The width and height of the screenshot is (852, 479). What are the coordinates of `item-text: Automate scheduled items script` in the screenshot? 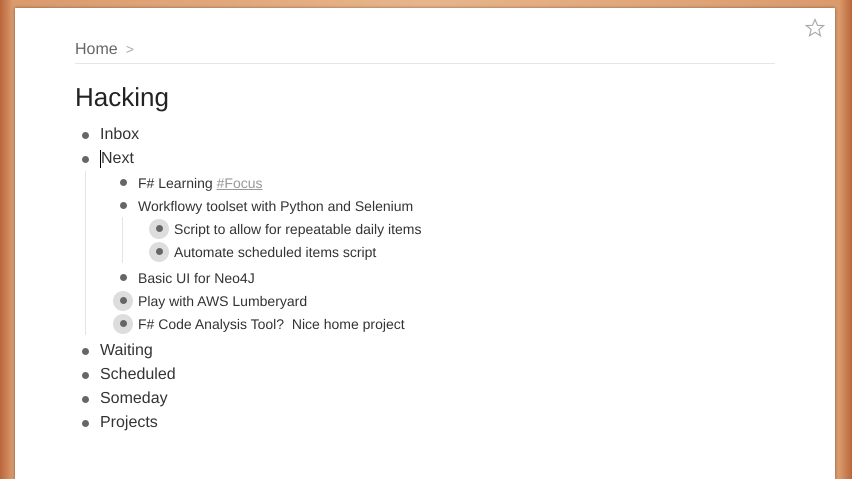 It's located at (275, 252).